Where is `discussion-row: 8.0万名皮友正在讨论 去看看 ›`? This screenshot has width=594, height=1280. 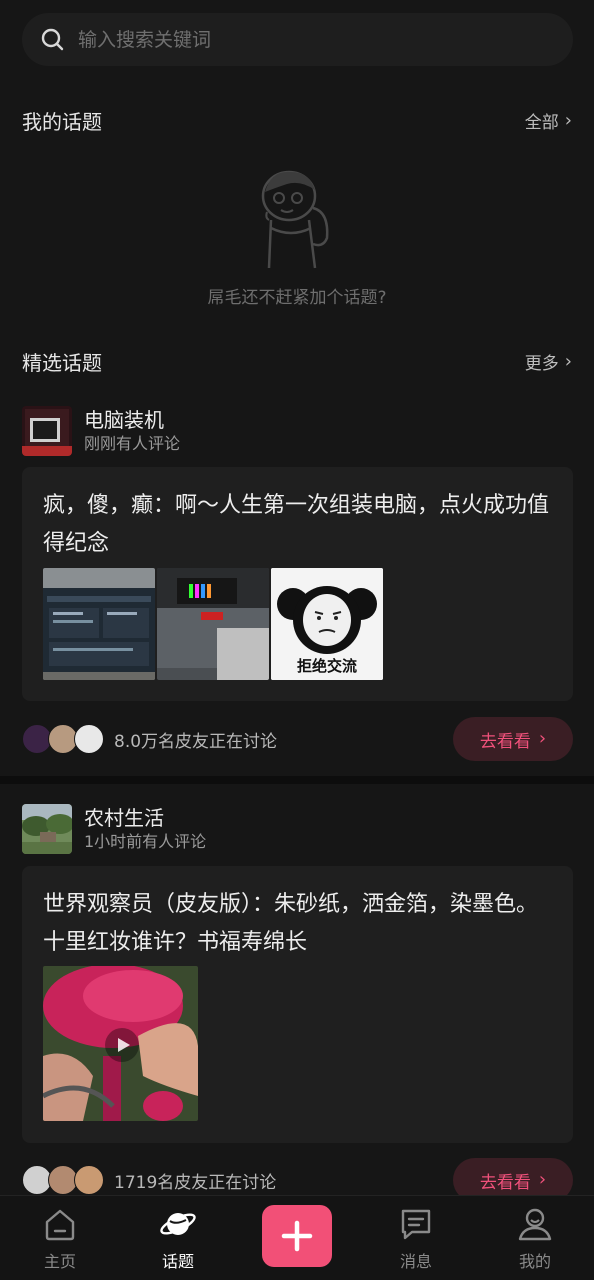 discussion-row: 8.0万名皮友正在讨论 去看看 › is located at coordinates (297, 739).